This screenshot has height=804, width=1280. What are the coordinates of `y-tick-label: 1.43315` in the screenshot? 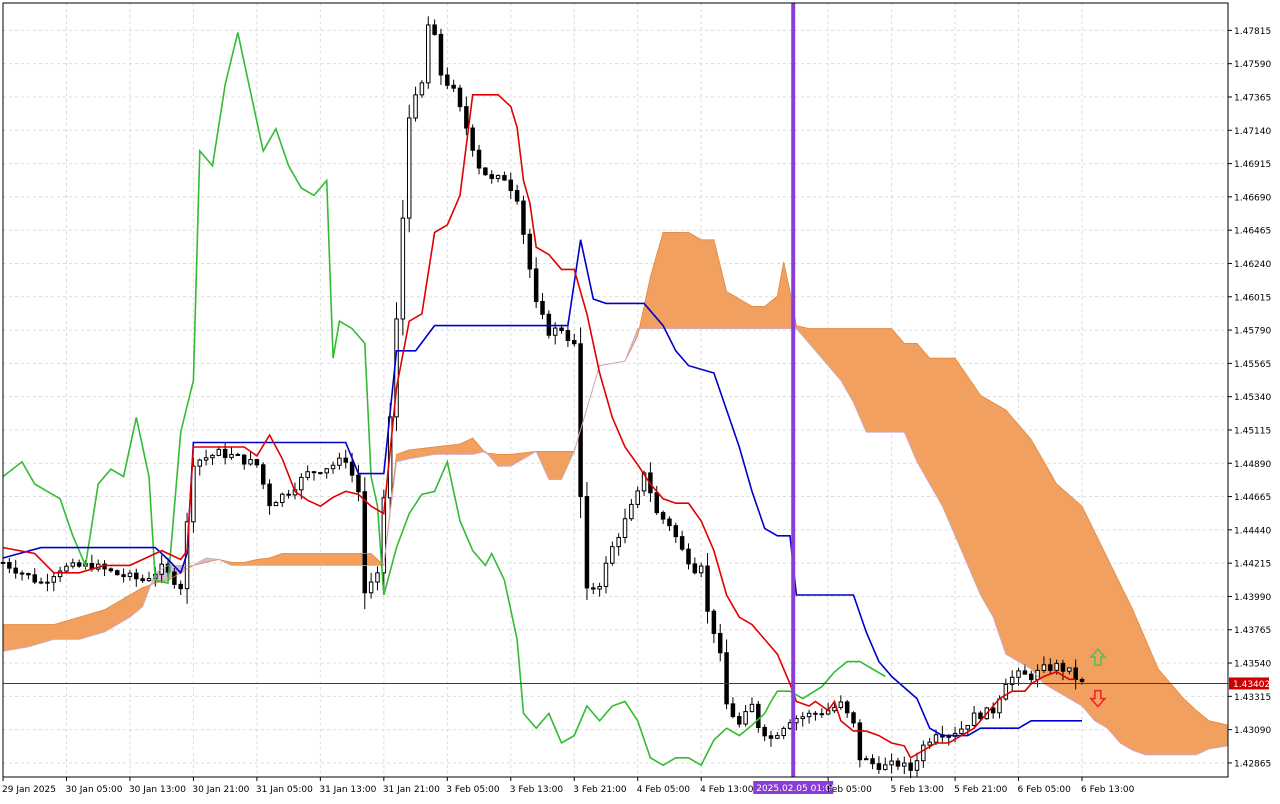 It's located at (1252, 698).